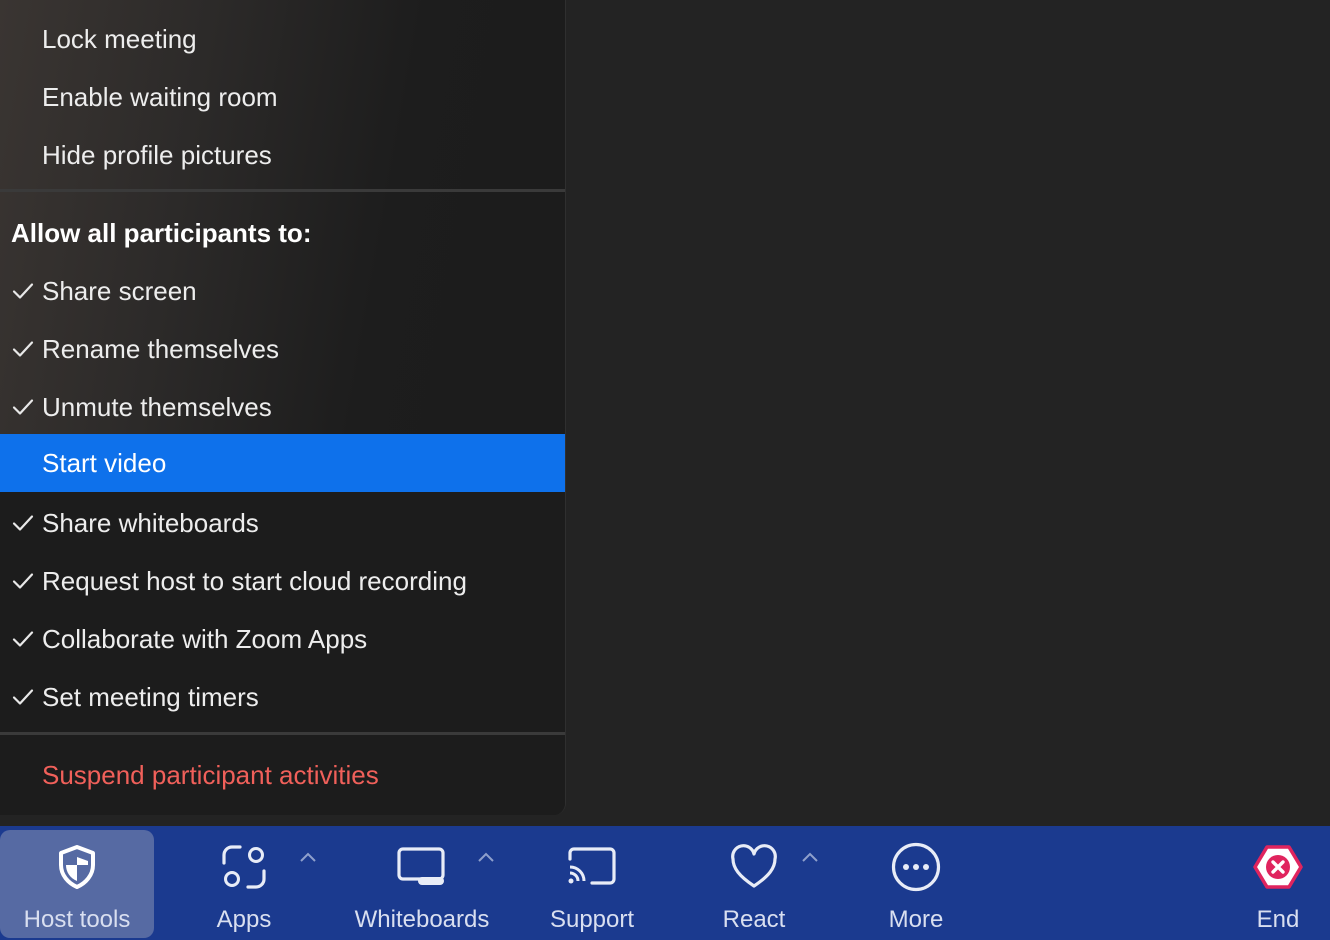 This screenshot has width=1330, height=940. I want to click on menu-item-collaborate-zoom-apps: Collaborate with Zoom Apps, so click(282, 639).